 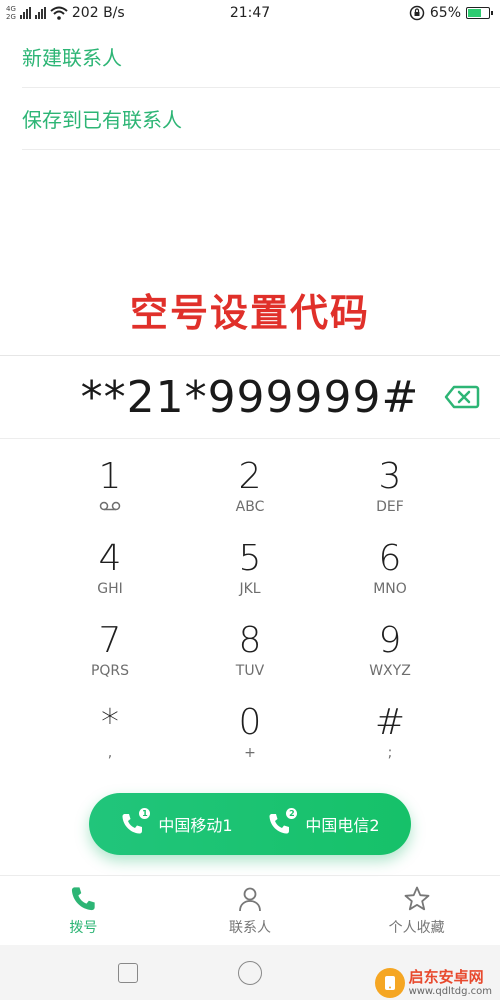 What do you see at coordinates (195, 825) in the screenshot?
I see `sim1-label: 中国移动1` at bounding box center [195, 825].